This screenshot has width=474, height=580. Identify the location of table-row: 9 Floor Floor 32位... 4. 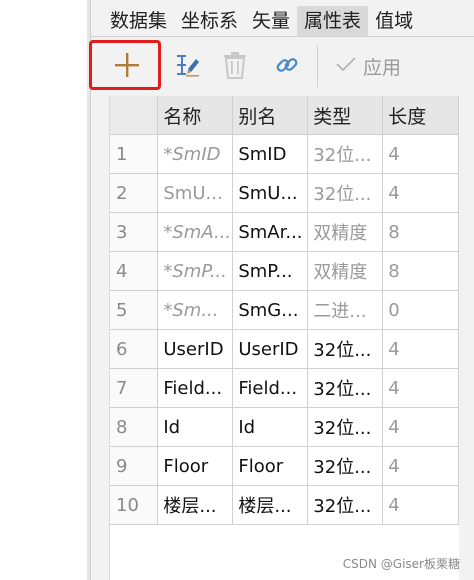
(284, 466).